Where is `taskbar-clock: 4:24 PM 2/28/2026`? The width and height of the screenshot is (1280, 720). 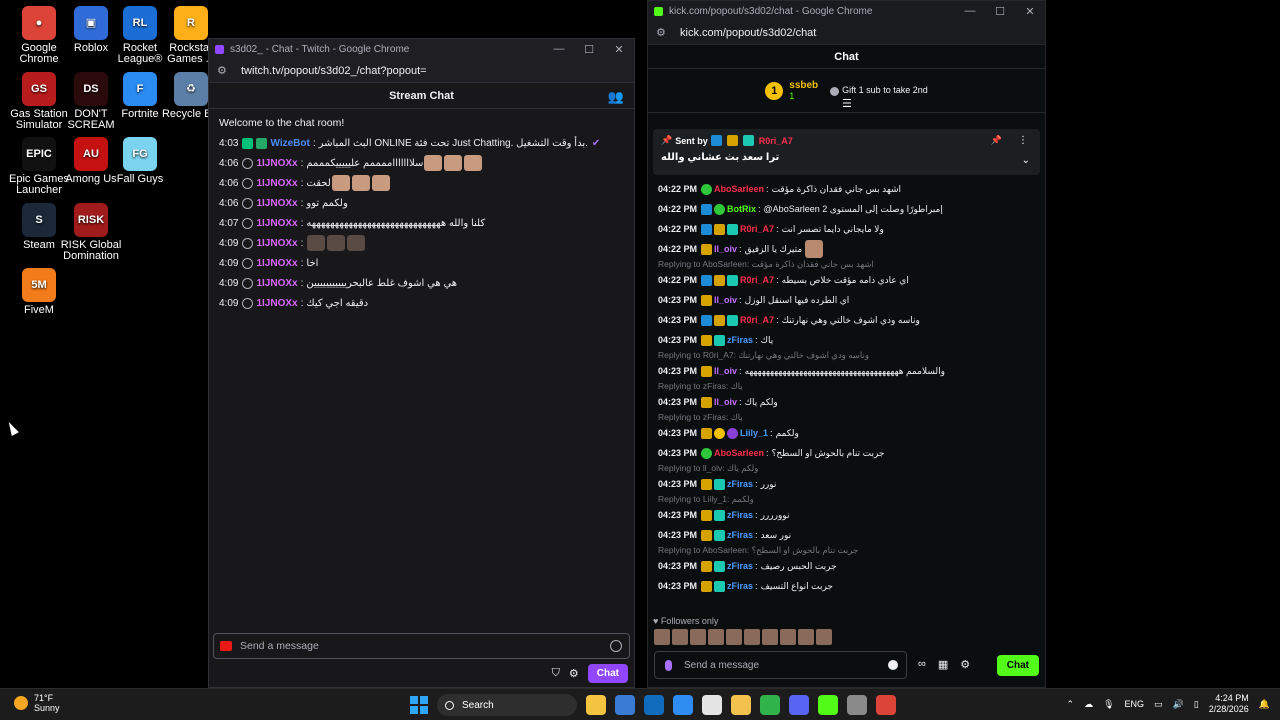
taskbar-clock: 4:24 PM 2/28/2026 is located at coordinates (1229, 704).